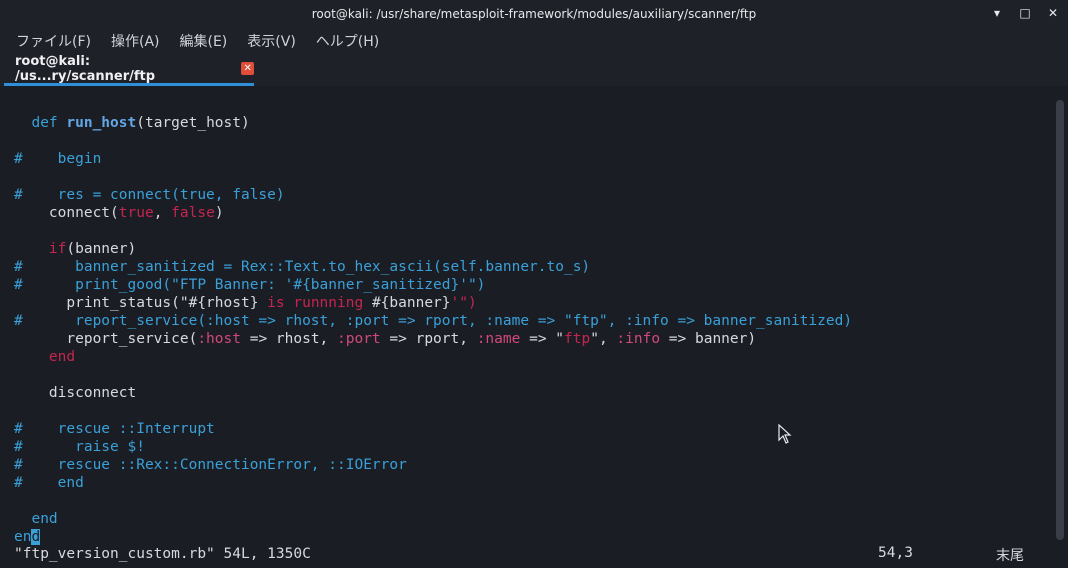 The width and height of the screenshot is (1068, 568). Describe the element at coordinates (162, 554) in the screenshot. I see `status-file: "ftp_version_custom.rb" 54L, 1350C` at that location.